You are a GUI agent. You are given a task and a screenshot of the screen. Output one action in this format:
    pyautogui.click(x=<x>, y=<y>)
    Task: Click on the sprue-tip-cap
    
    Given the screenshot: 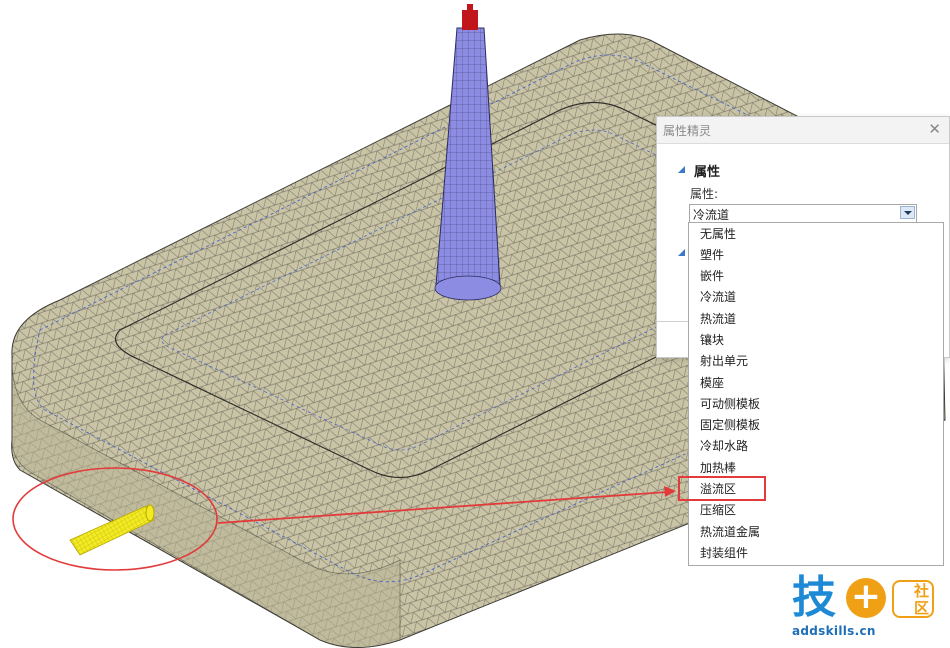 What is the action you would take?
    pyautogui.click(x=470, y=8)
    